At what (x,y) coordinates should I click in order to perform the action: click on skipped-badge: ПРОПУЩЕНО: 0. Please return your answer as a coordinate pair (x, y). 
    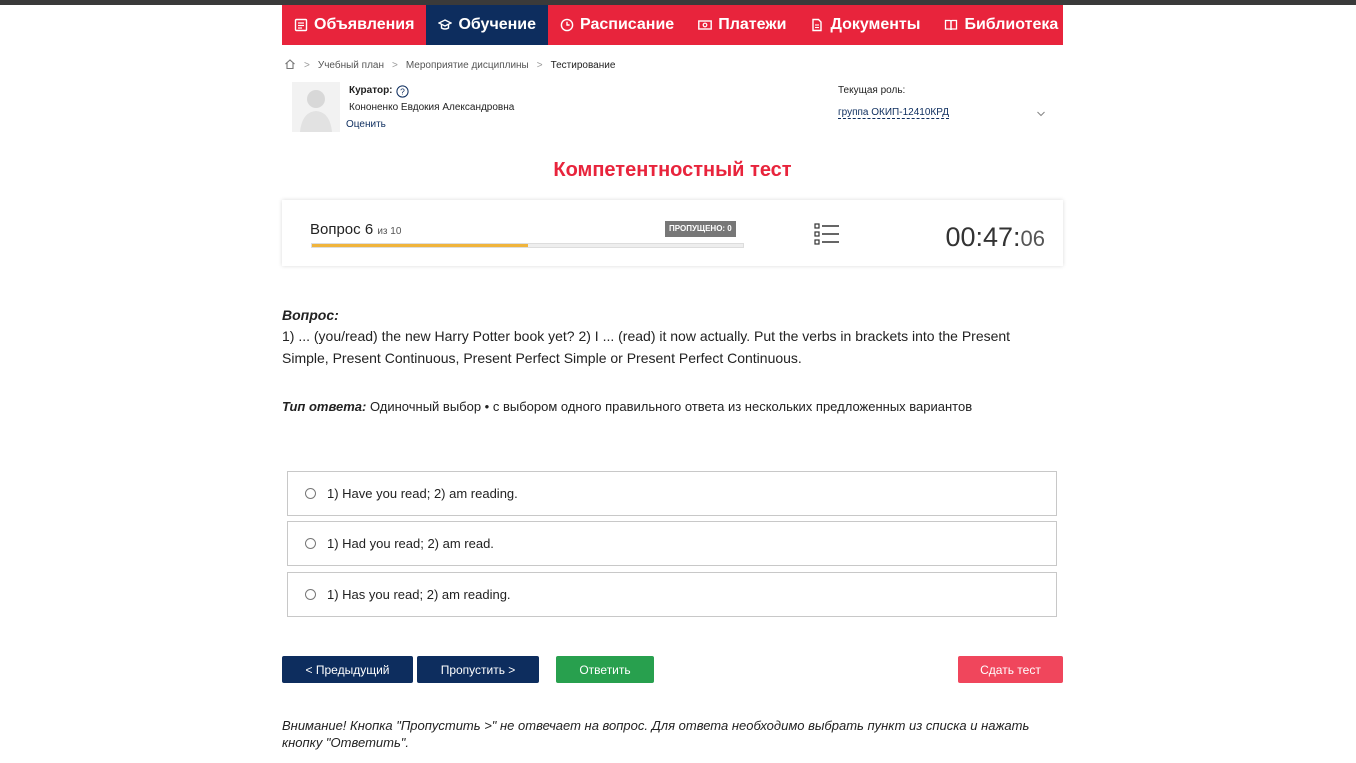
    Looking at the image, I should click on (700, 229).